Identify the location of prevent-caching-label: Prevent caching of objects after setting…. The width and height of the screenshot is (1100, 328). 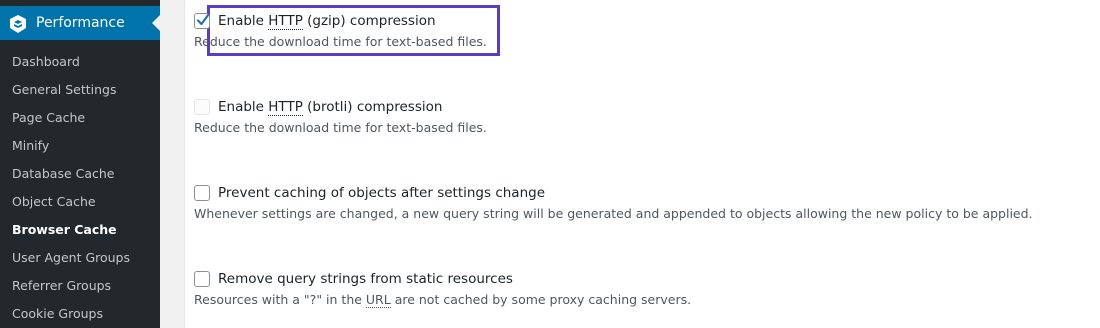
(381, 193).